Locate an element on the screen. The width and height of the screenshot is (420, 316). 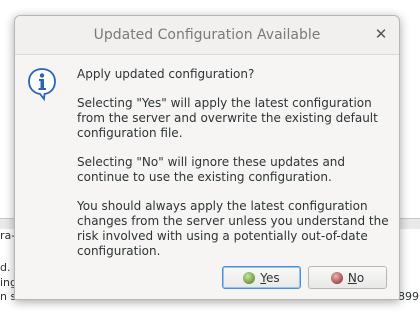
info-icon is located at coordinates (42, 84).